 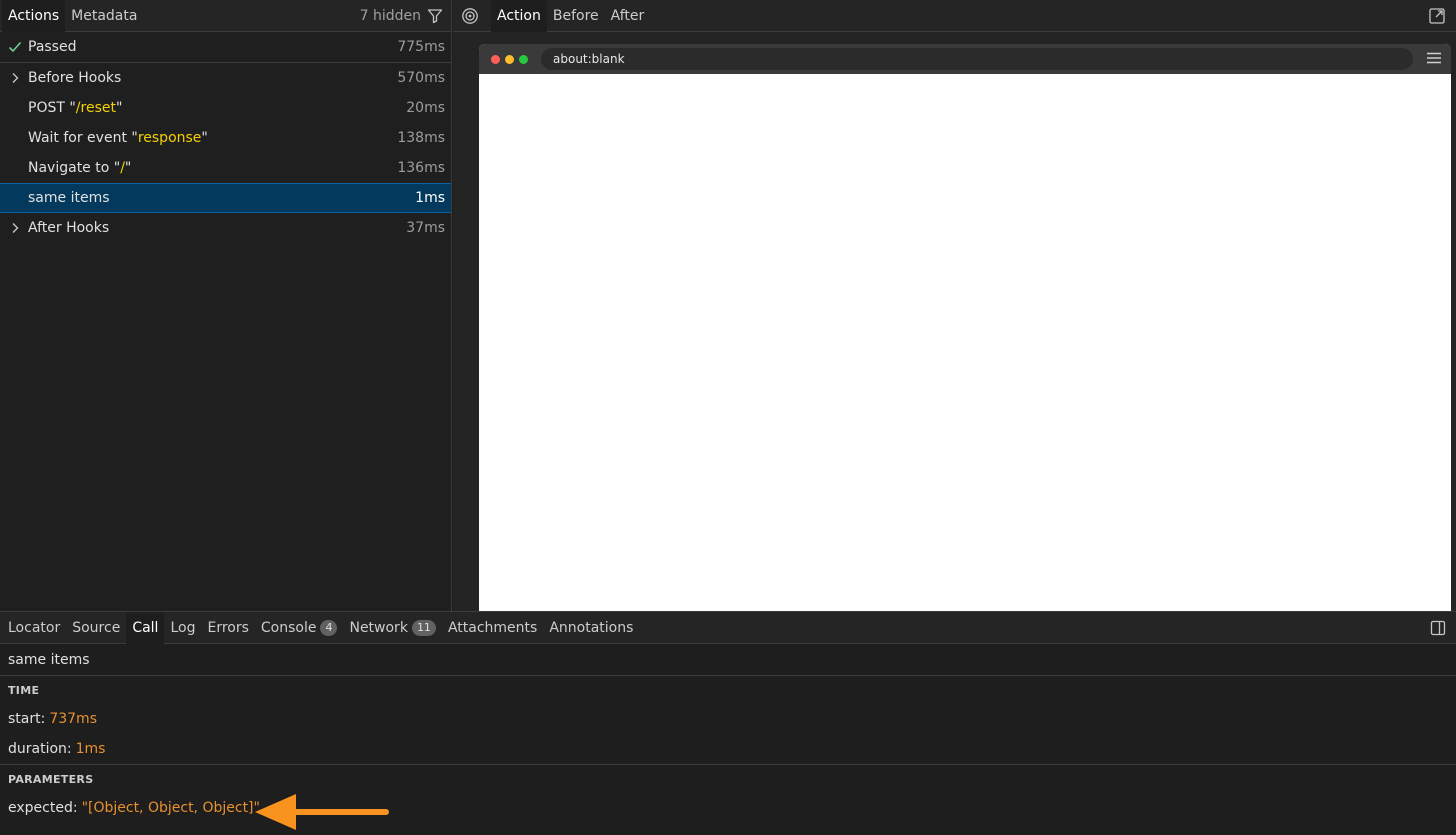 I want to click on tab-source: Source, so click(x=96, y=628).